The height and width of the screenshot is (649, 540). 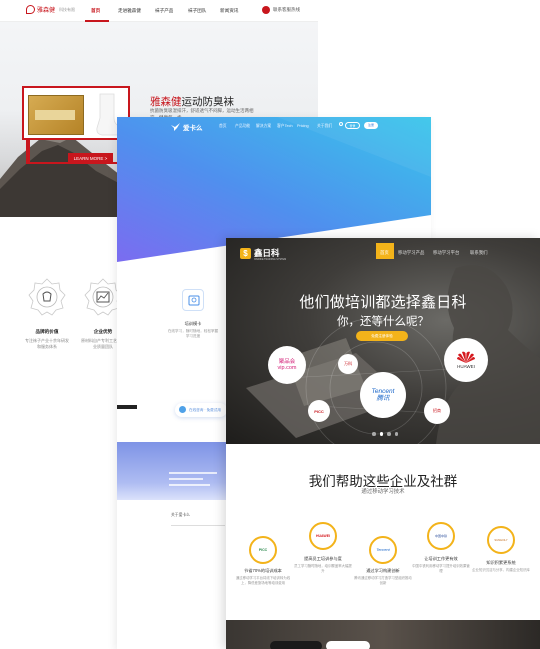 I want to click on hotline-label: 联系客服热线, so click(x=286, y=9).